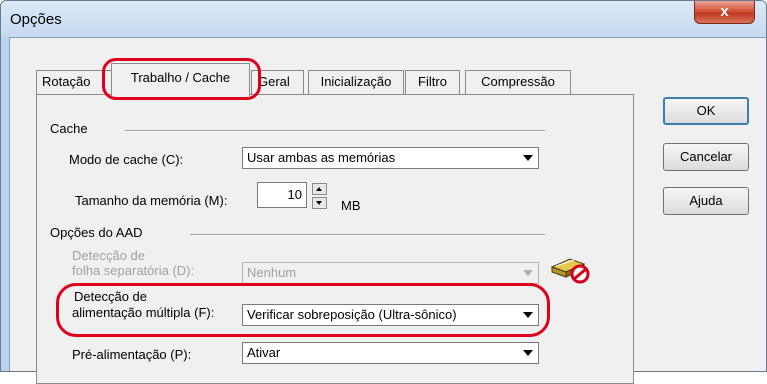  I want to click on prefeed-label: Pré-alimentação (P):, so click(132, 354).